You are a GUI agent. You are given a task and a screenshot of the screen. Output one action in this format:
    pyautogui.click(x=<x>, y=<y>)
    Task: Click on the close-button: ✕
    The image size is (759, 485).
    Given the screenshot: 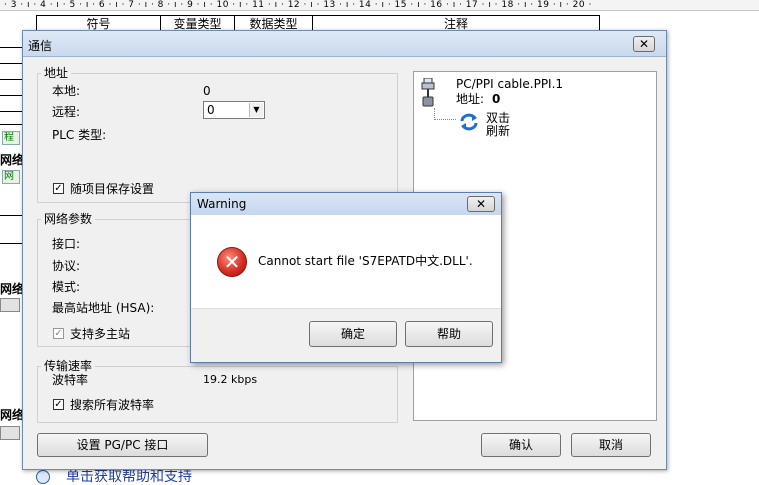 What is the action you would take?
    pyautogui.click(x=644, y=44)
    